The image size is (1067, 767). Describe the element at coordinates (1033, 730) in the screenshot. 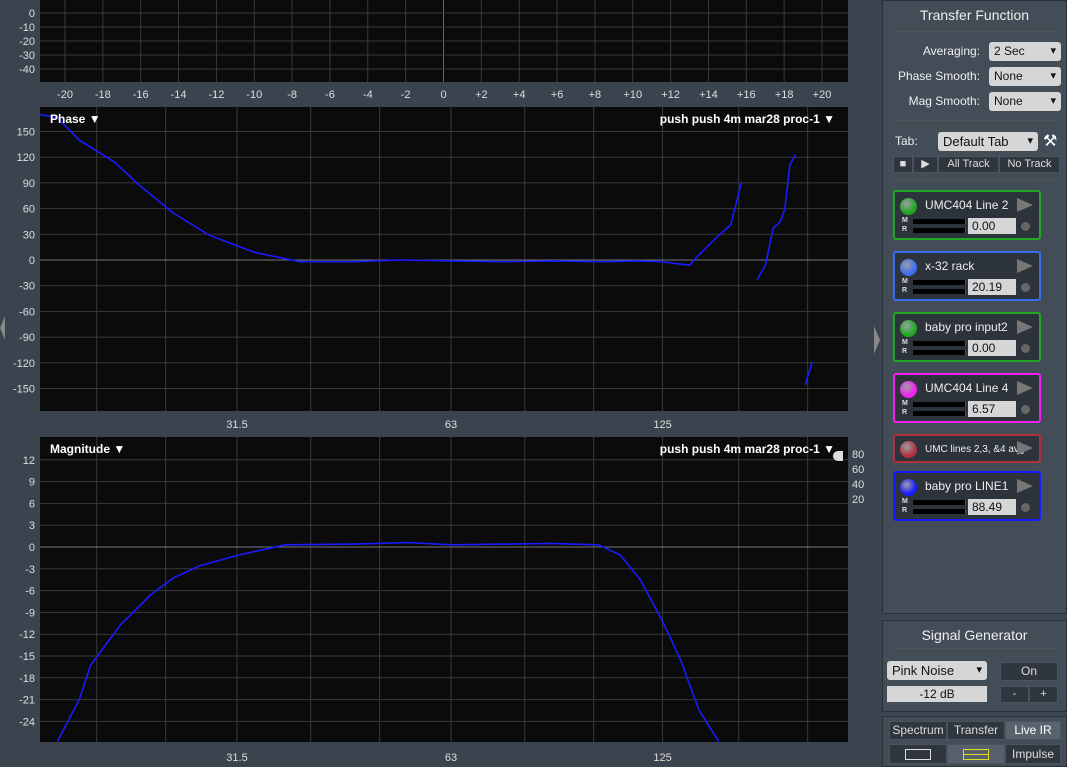

I see `live-ir-mode-button: Live IR` at that location.